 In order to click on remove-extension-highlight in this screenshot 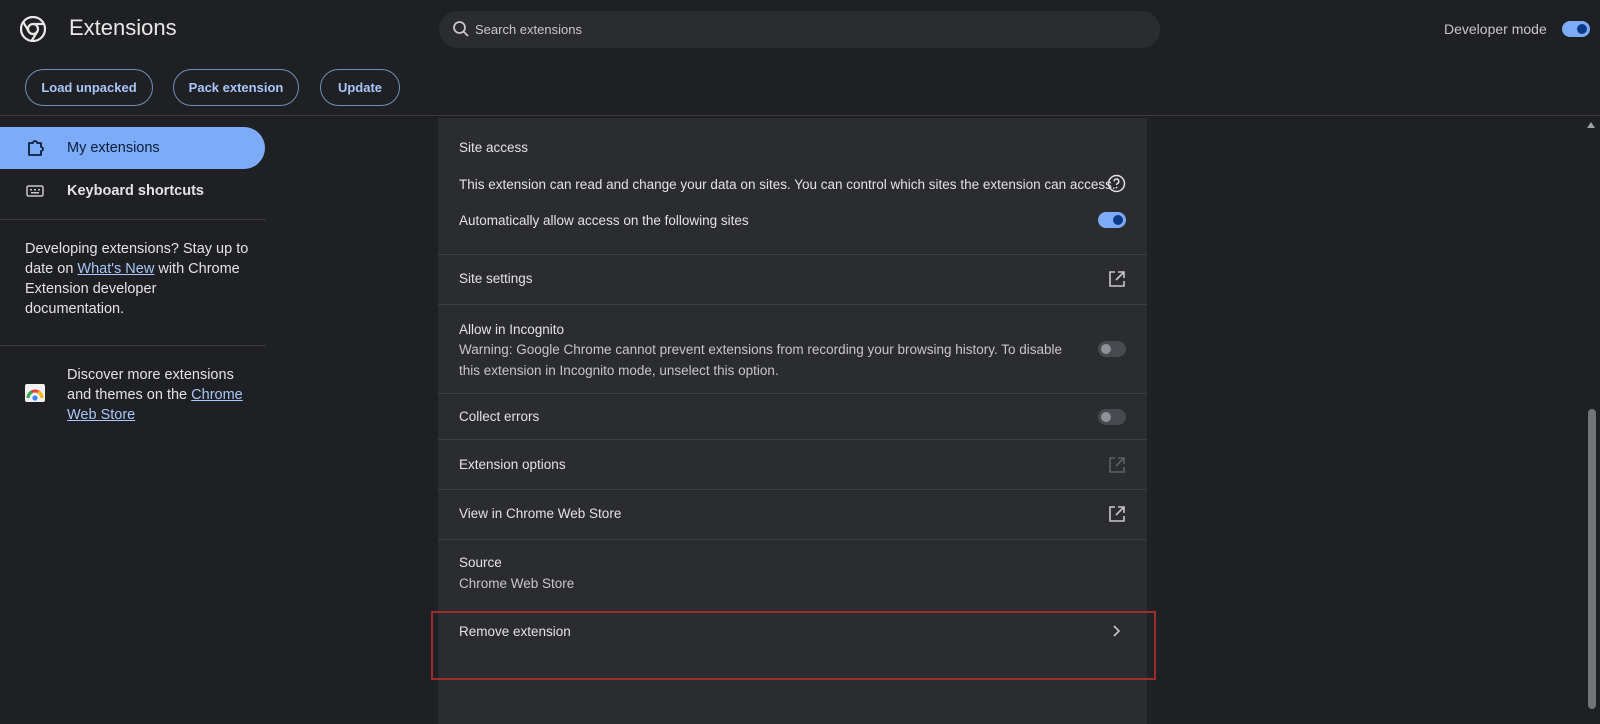, I will do `click(793, 645)`.